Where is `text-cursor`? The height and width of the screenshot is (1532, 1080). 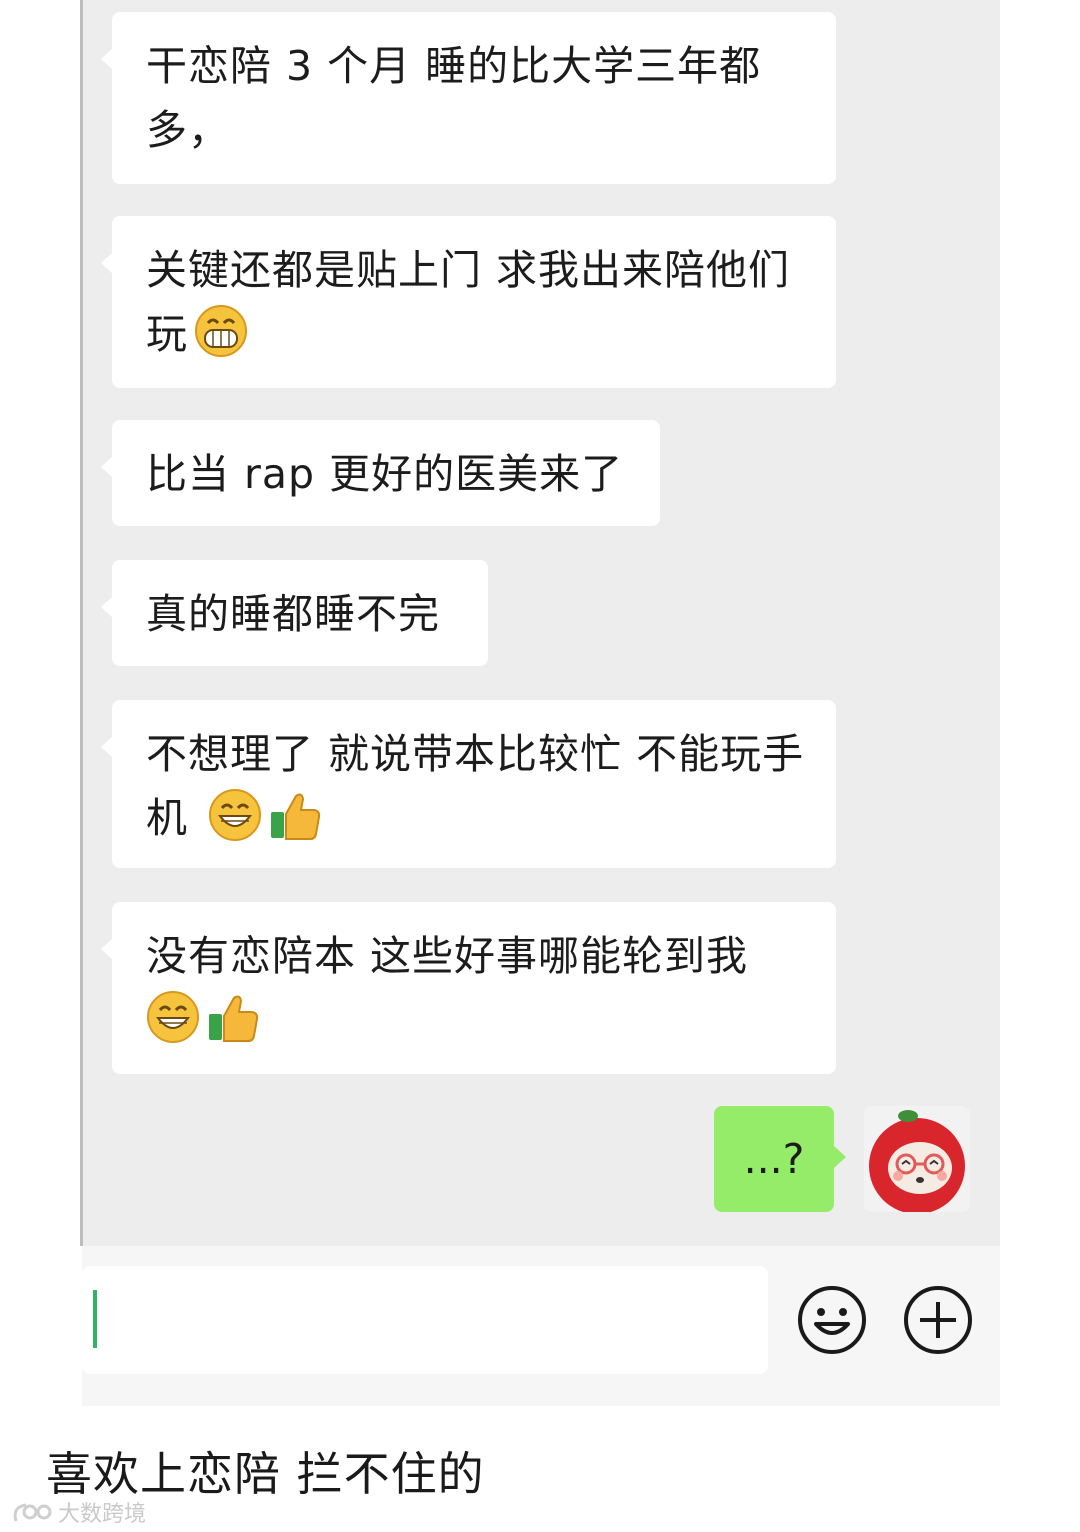 text-cursor is located at coordinates (95, 1319).